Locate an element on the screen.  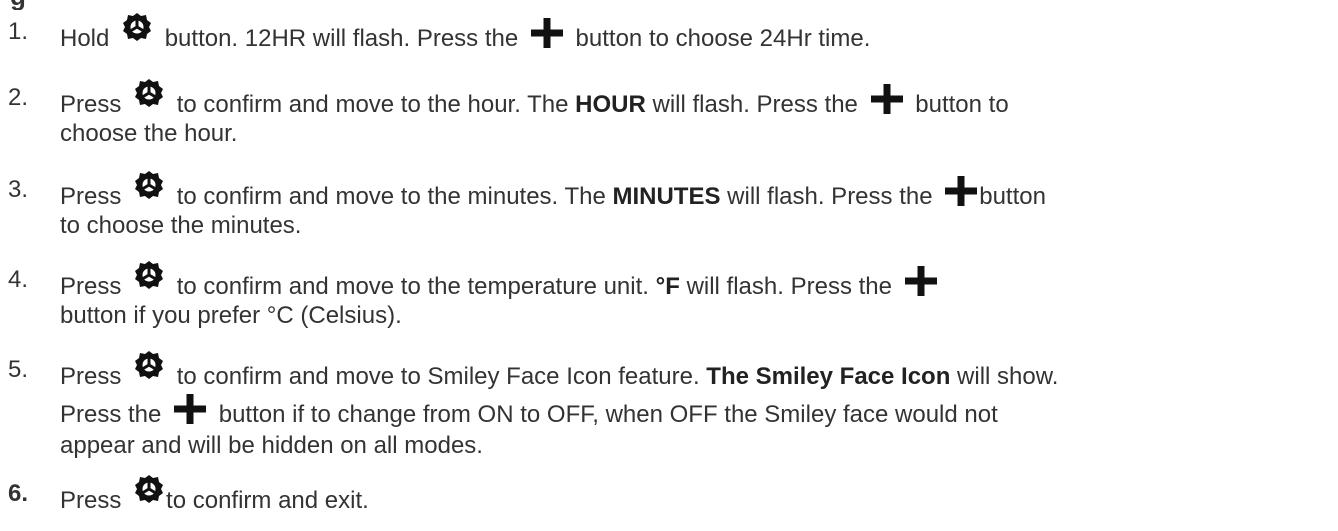
step-number: 3. is located at coordinates (18, 189).